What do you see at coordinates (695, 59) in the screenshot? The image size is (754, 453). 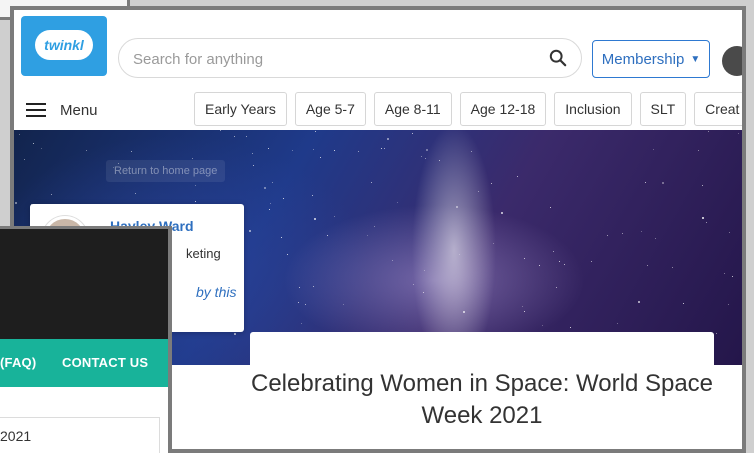 I see `caret-down-icon: ▼` at bounding box center [695, 59].